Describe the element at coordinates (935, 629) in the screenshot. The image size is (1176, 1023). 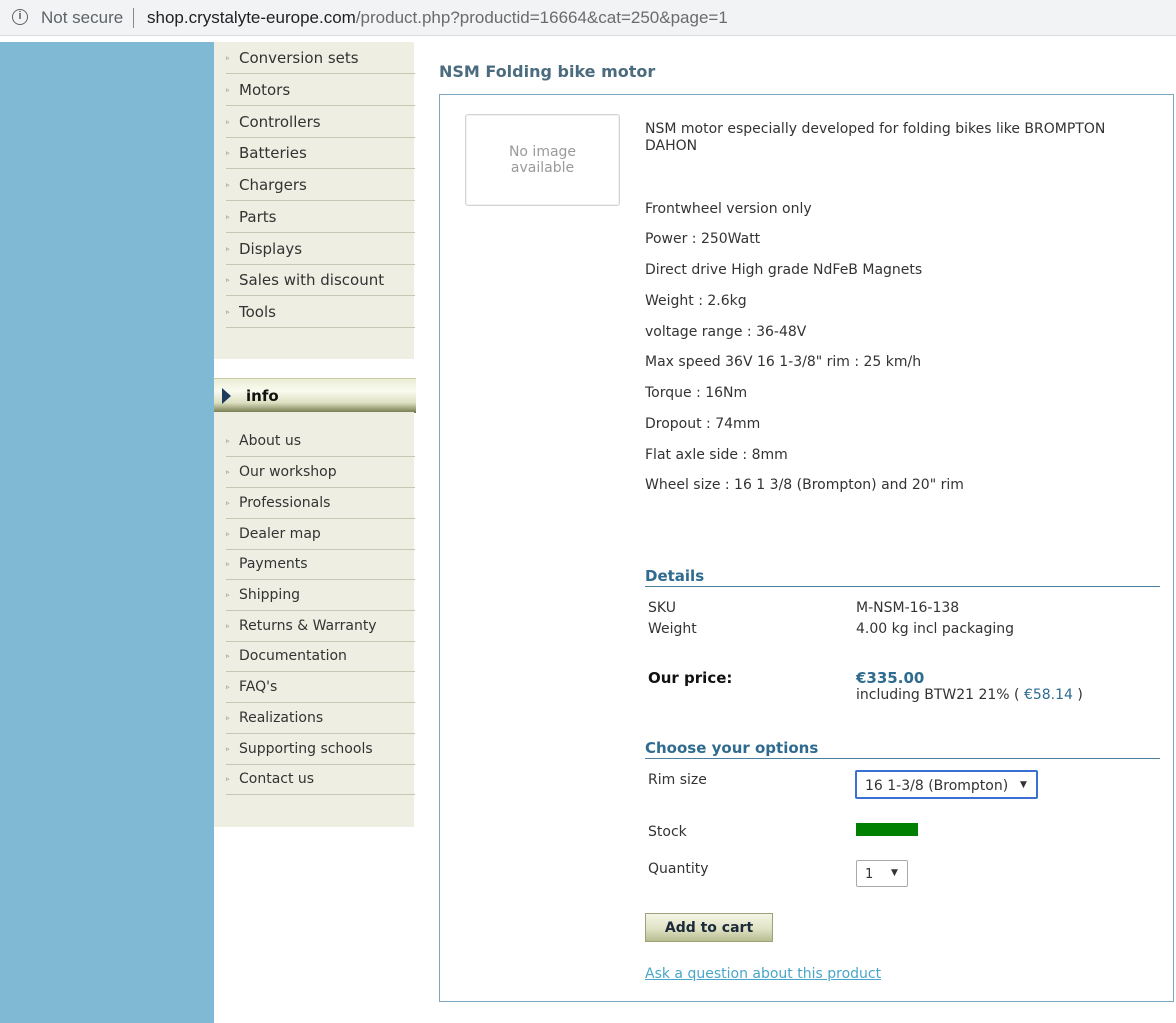
I see `weight-value: 4.00 kg incl packaging` at that location.